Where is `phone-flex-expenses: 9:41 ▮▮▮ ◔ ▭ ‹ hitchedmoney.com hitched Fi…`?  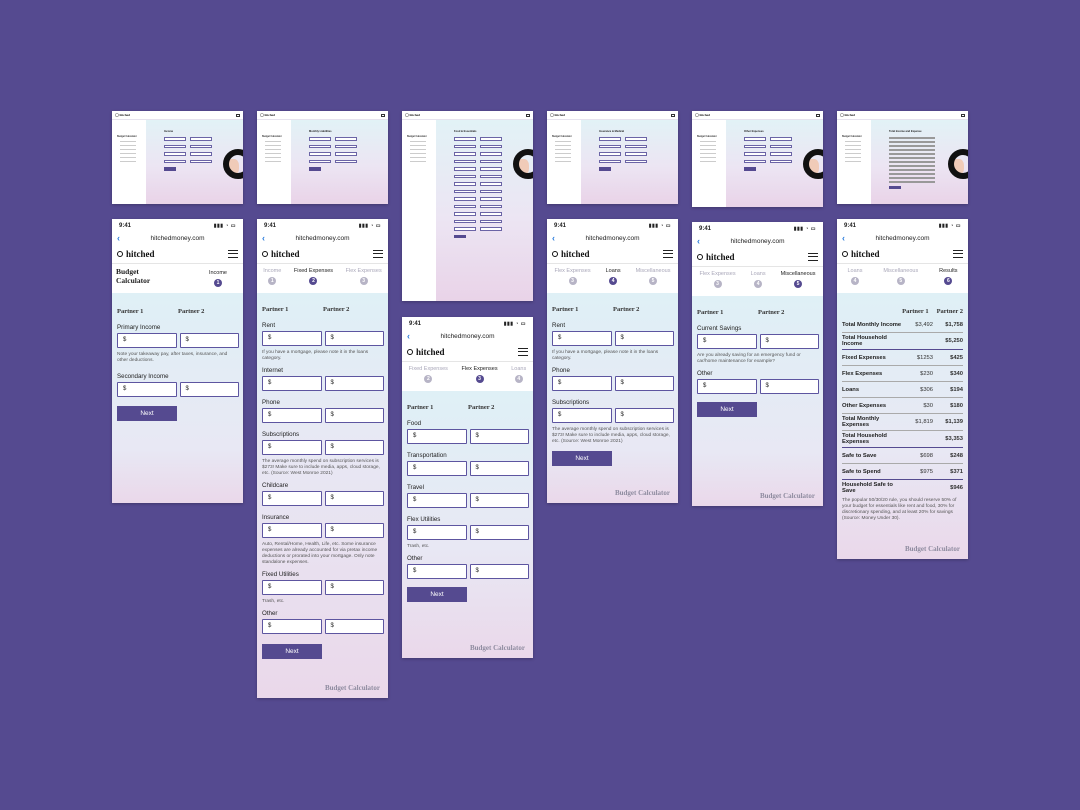 phone-flex-expenses: 9:41 ▮▮▮ ◔ ▭ ‹ hitchedmoney.com hitched Fi… is located at coordinates (467, 487).